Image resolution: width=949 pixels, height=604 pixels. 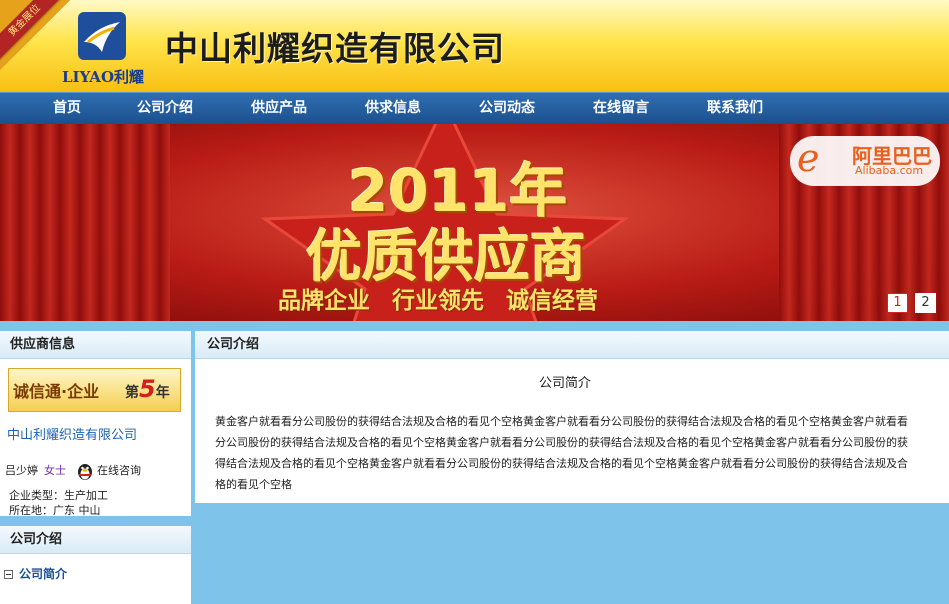 I want to click on gold-booth-ribbon: 黄金展位, so click(x=35, y=35).